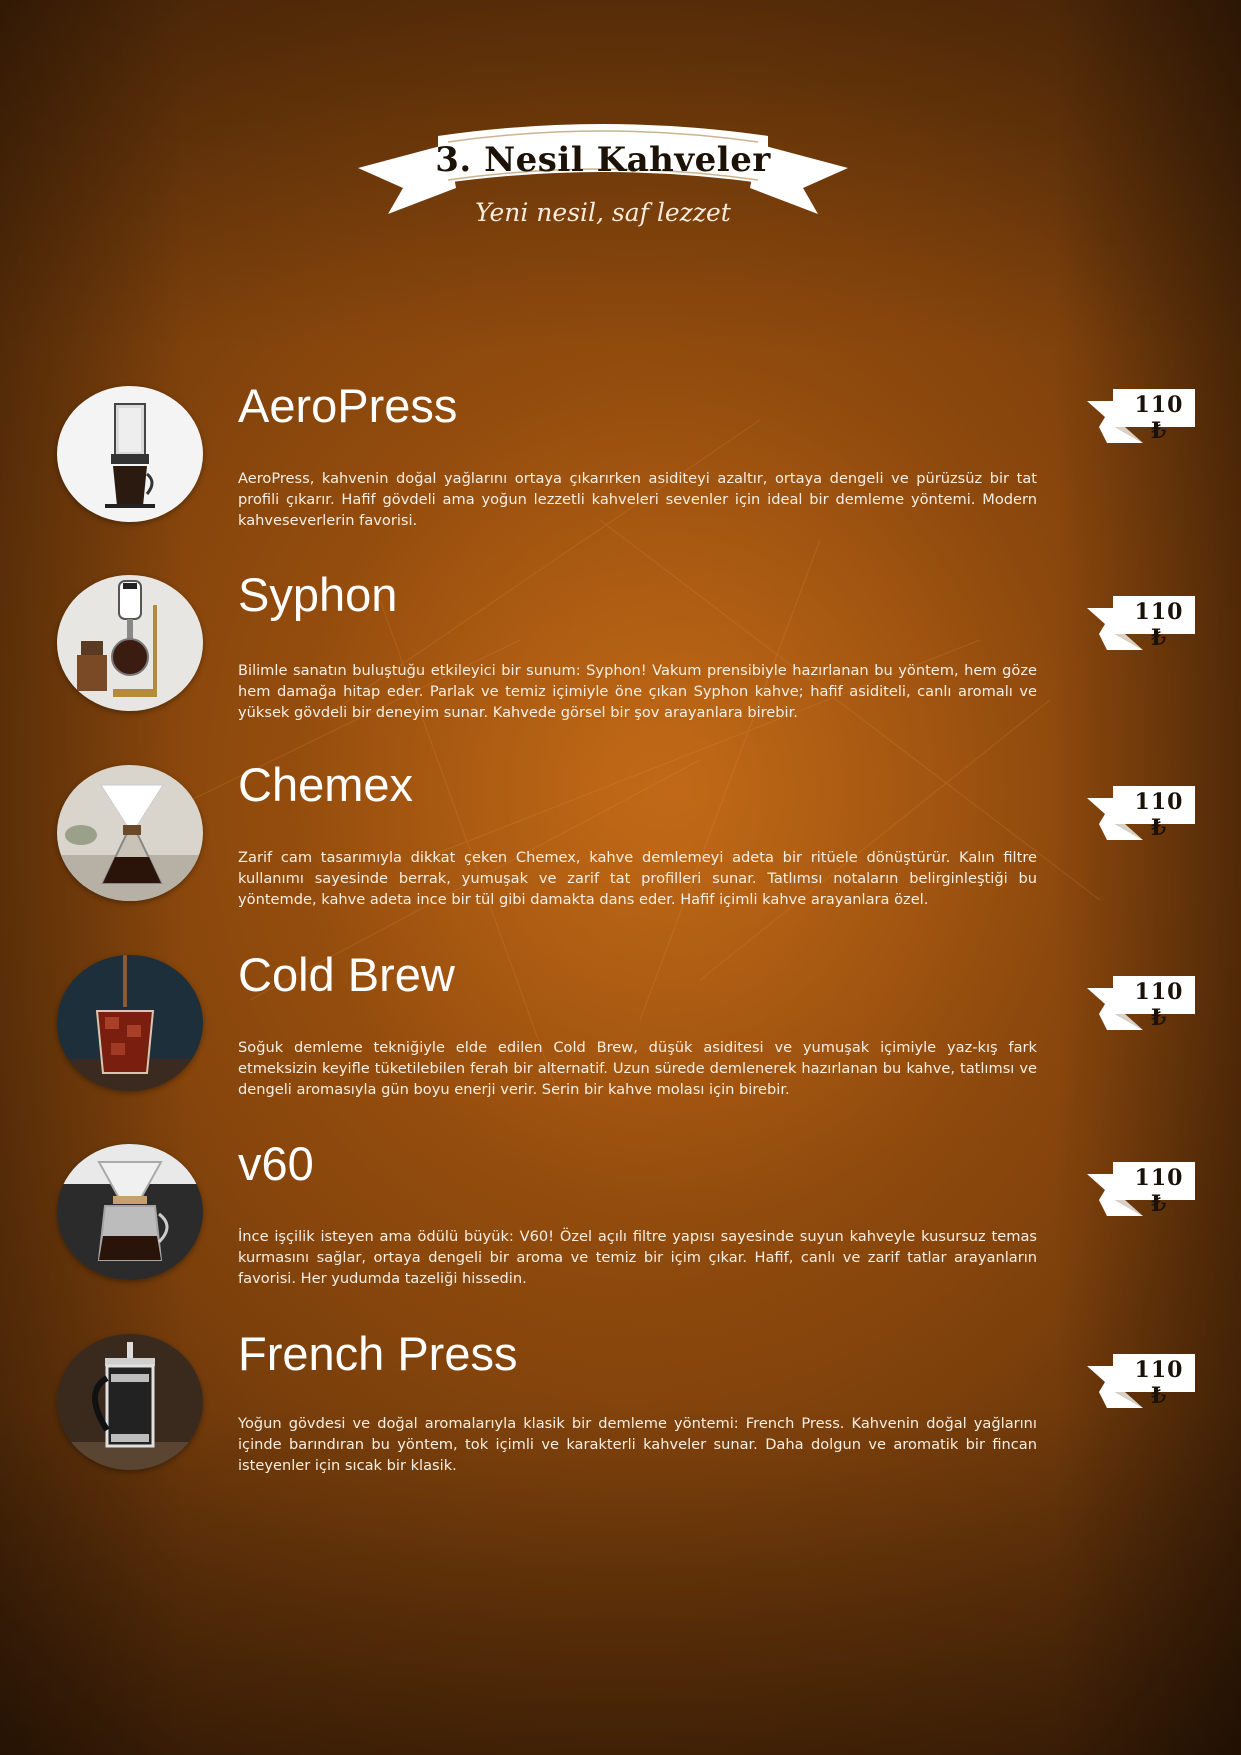  I want to click on french-press-photo, so click(130, 1402).